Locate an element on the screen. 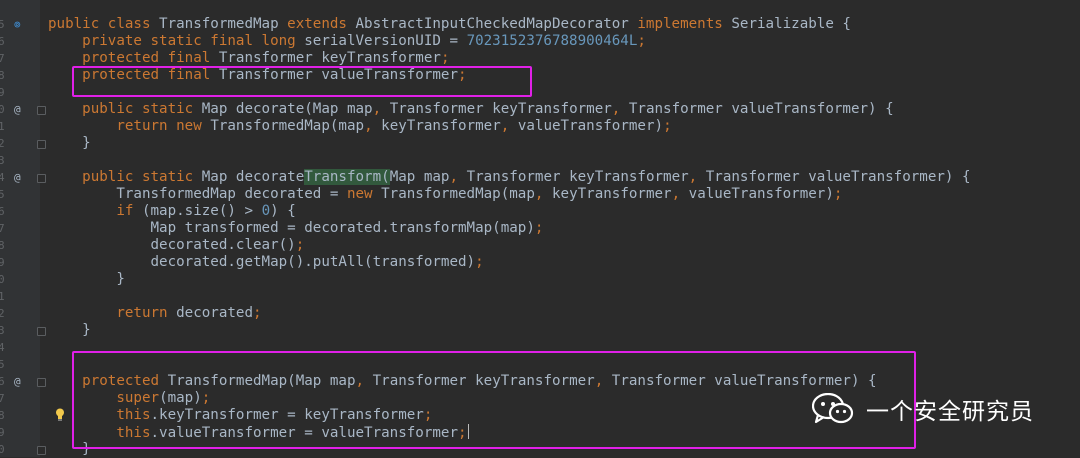 This screenshot has height=458, width=1080. code-token: Map decorate is located at coordinates (253, 177).